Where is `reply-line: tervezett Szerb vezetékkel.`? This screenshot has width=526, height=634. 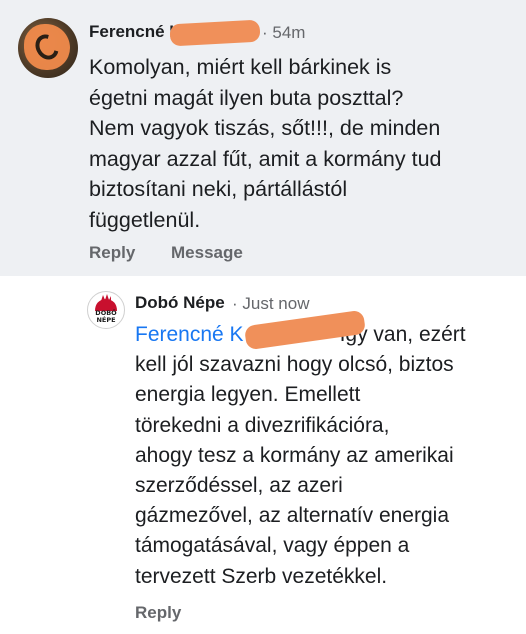 reply-line: tervezett Szerb vezetékkel. is located at coordinates (261, 576).